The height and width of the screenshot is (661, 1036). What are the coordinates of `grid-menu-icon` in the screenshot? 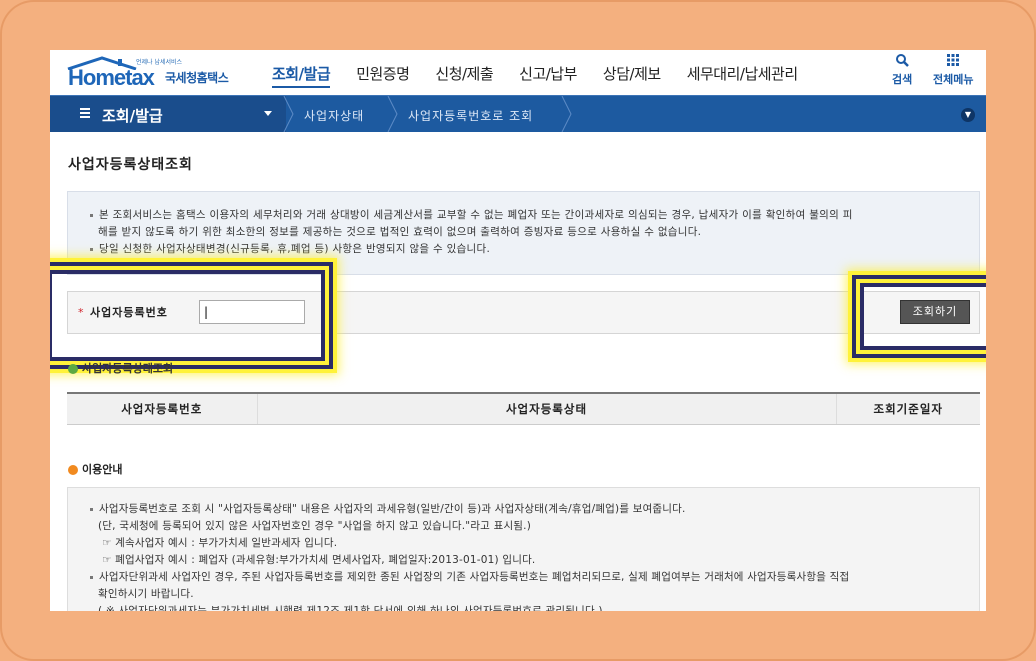 It's located at (953, 62).